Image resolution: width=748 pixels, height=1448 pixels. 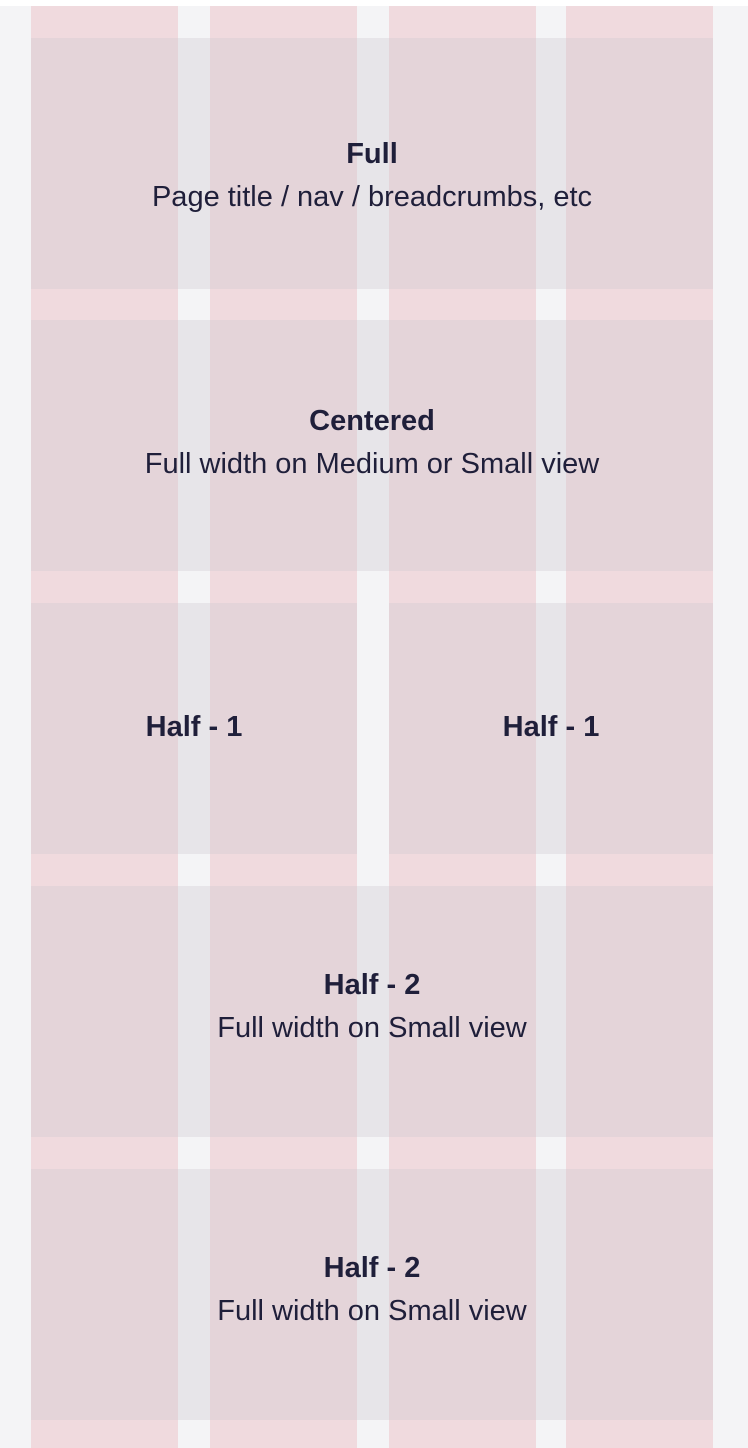 I want to click on centered-block-subtitle: Full width on Medium or Small view, so click(x=372, y=464).